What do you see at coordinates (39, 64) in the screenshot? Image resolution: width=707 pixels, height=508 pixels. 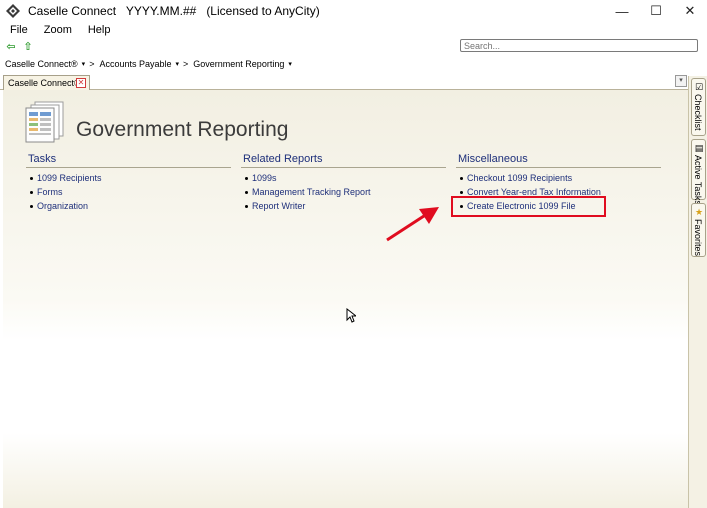 I see `breadcrumb-caselle-connect: Caselle Connect®` at bounding box center [39, 64].